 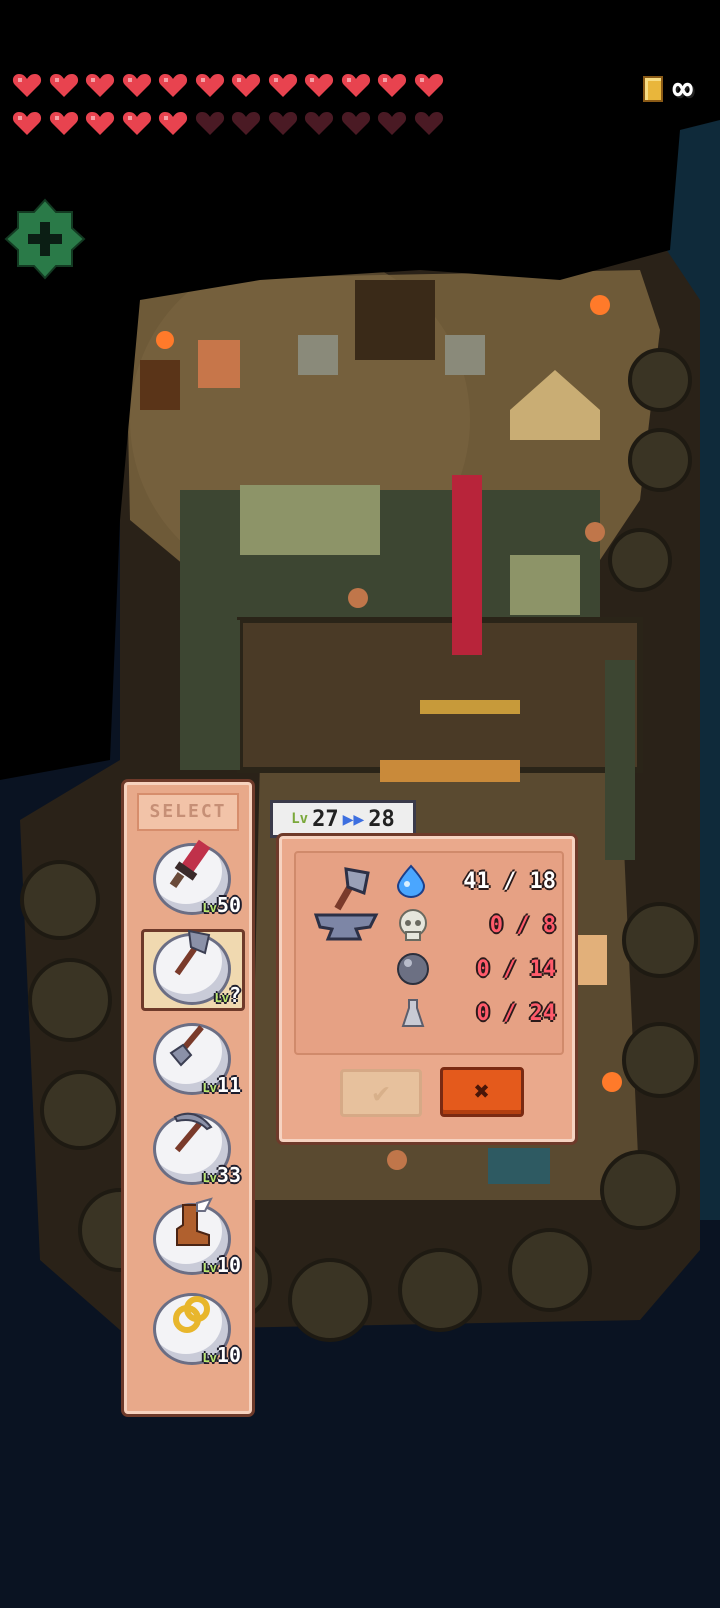 What do you see at coordinates (194, 1221) in the screenshot?
I see `boot-icon` at bounding box center [194, 1221].